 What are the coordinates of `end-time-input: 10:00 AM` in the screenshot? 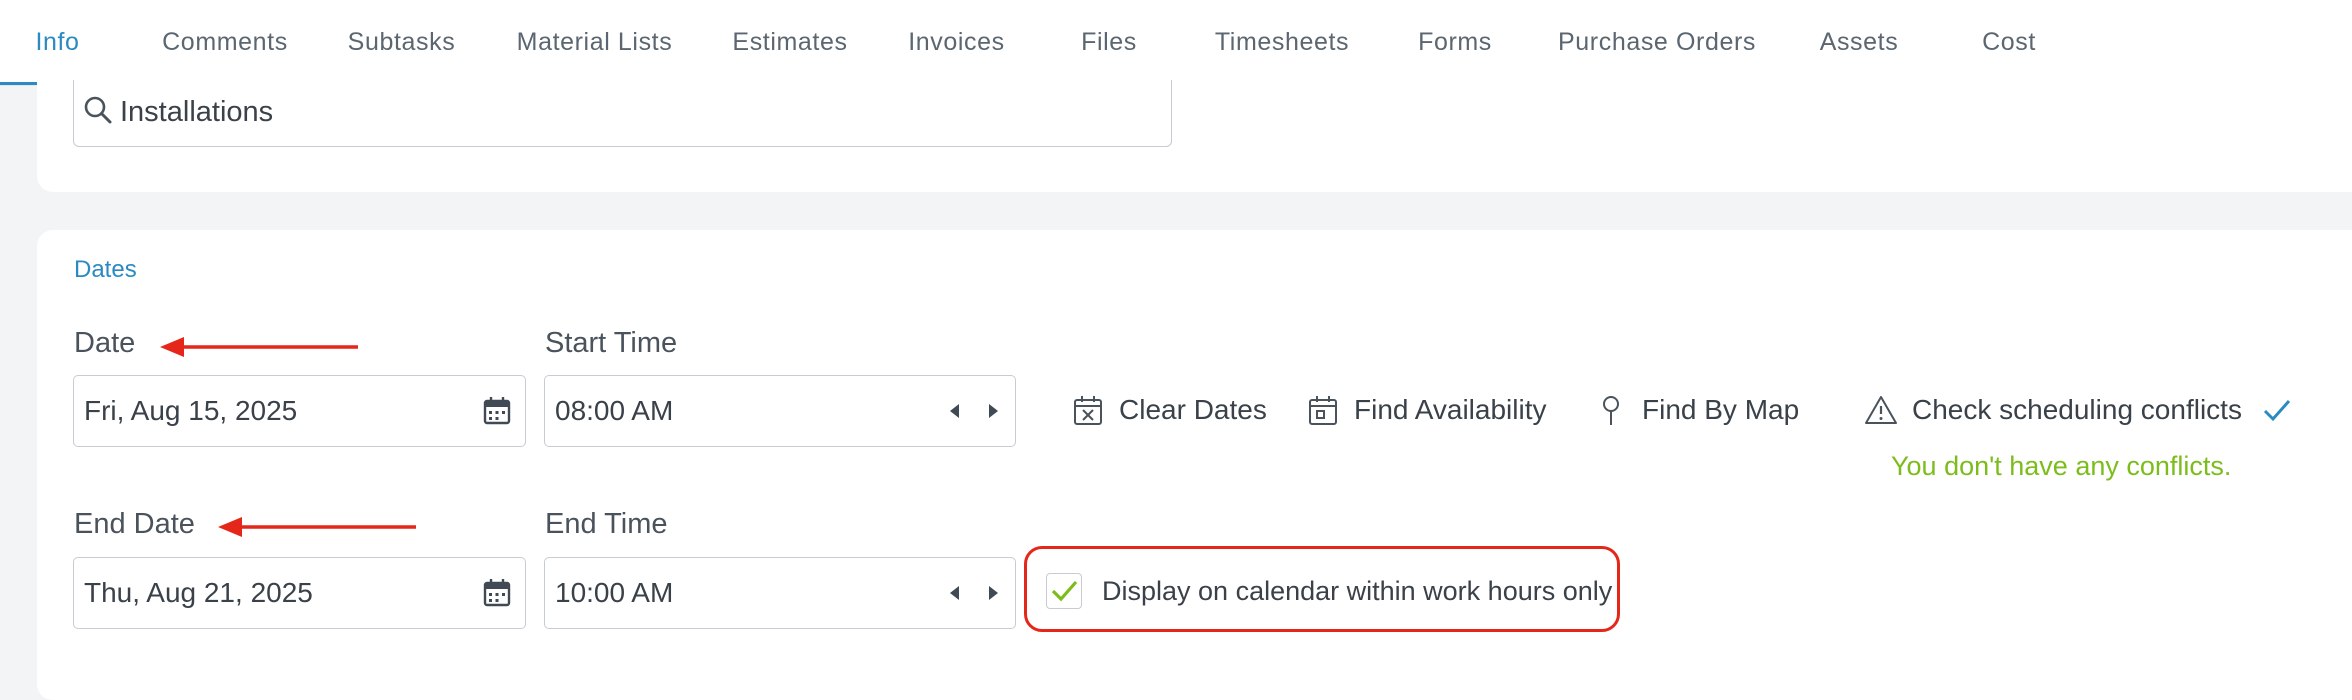 It's located at (780, 593).